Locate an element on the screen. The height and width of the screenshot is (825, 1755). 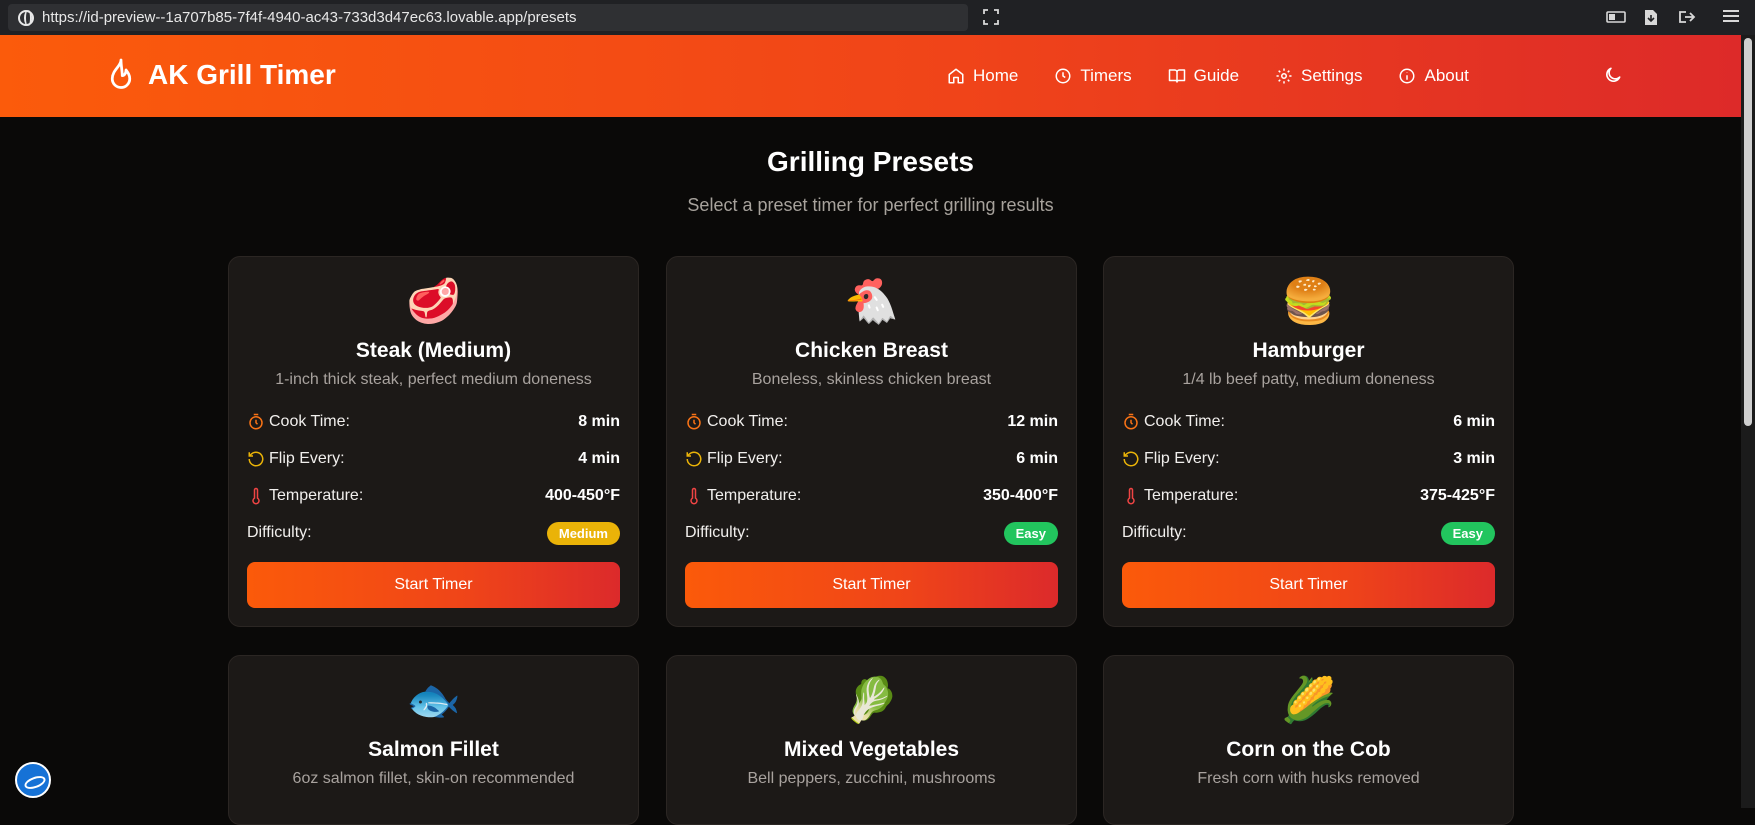
moon-icon is located at coordinates (1613, 74).